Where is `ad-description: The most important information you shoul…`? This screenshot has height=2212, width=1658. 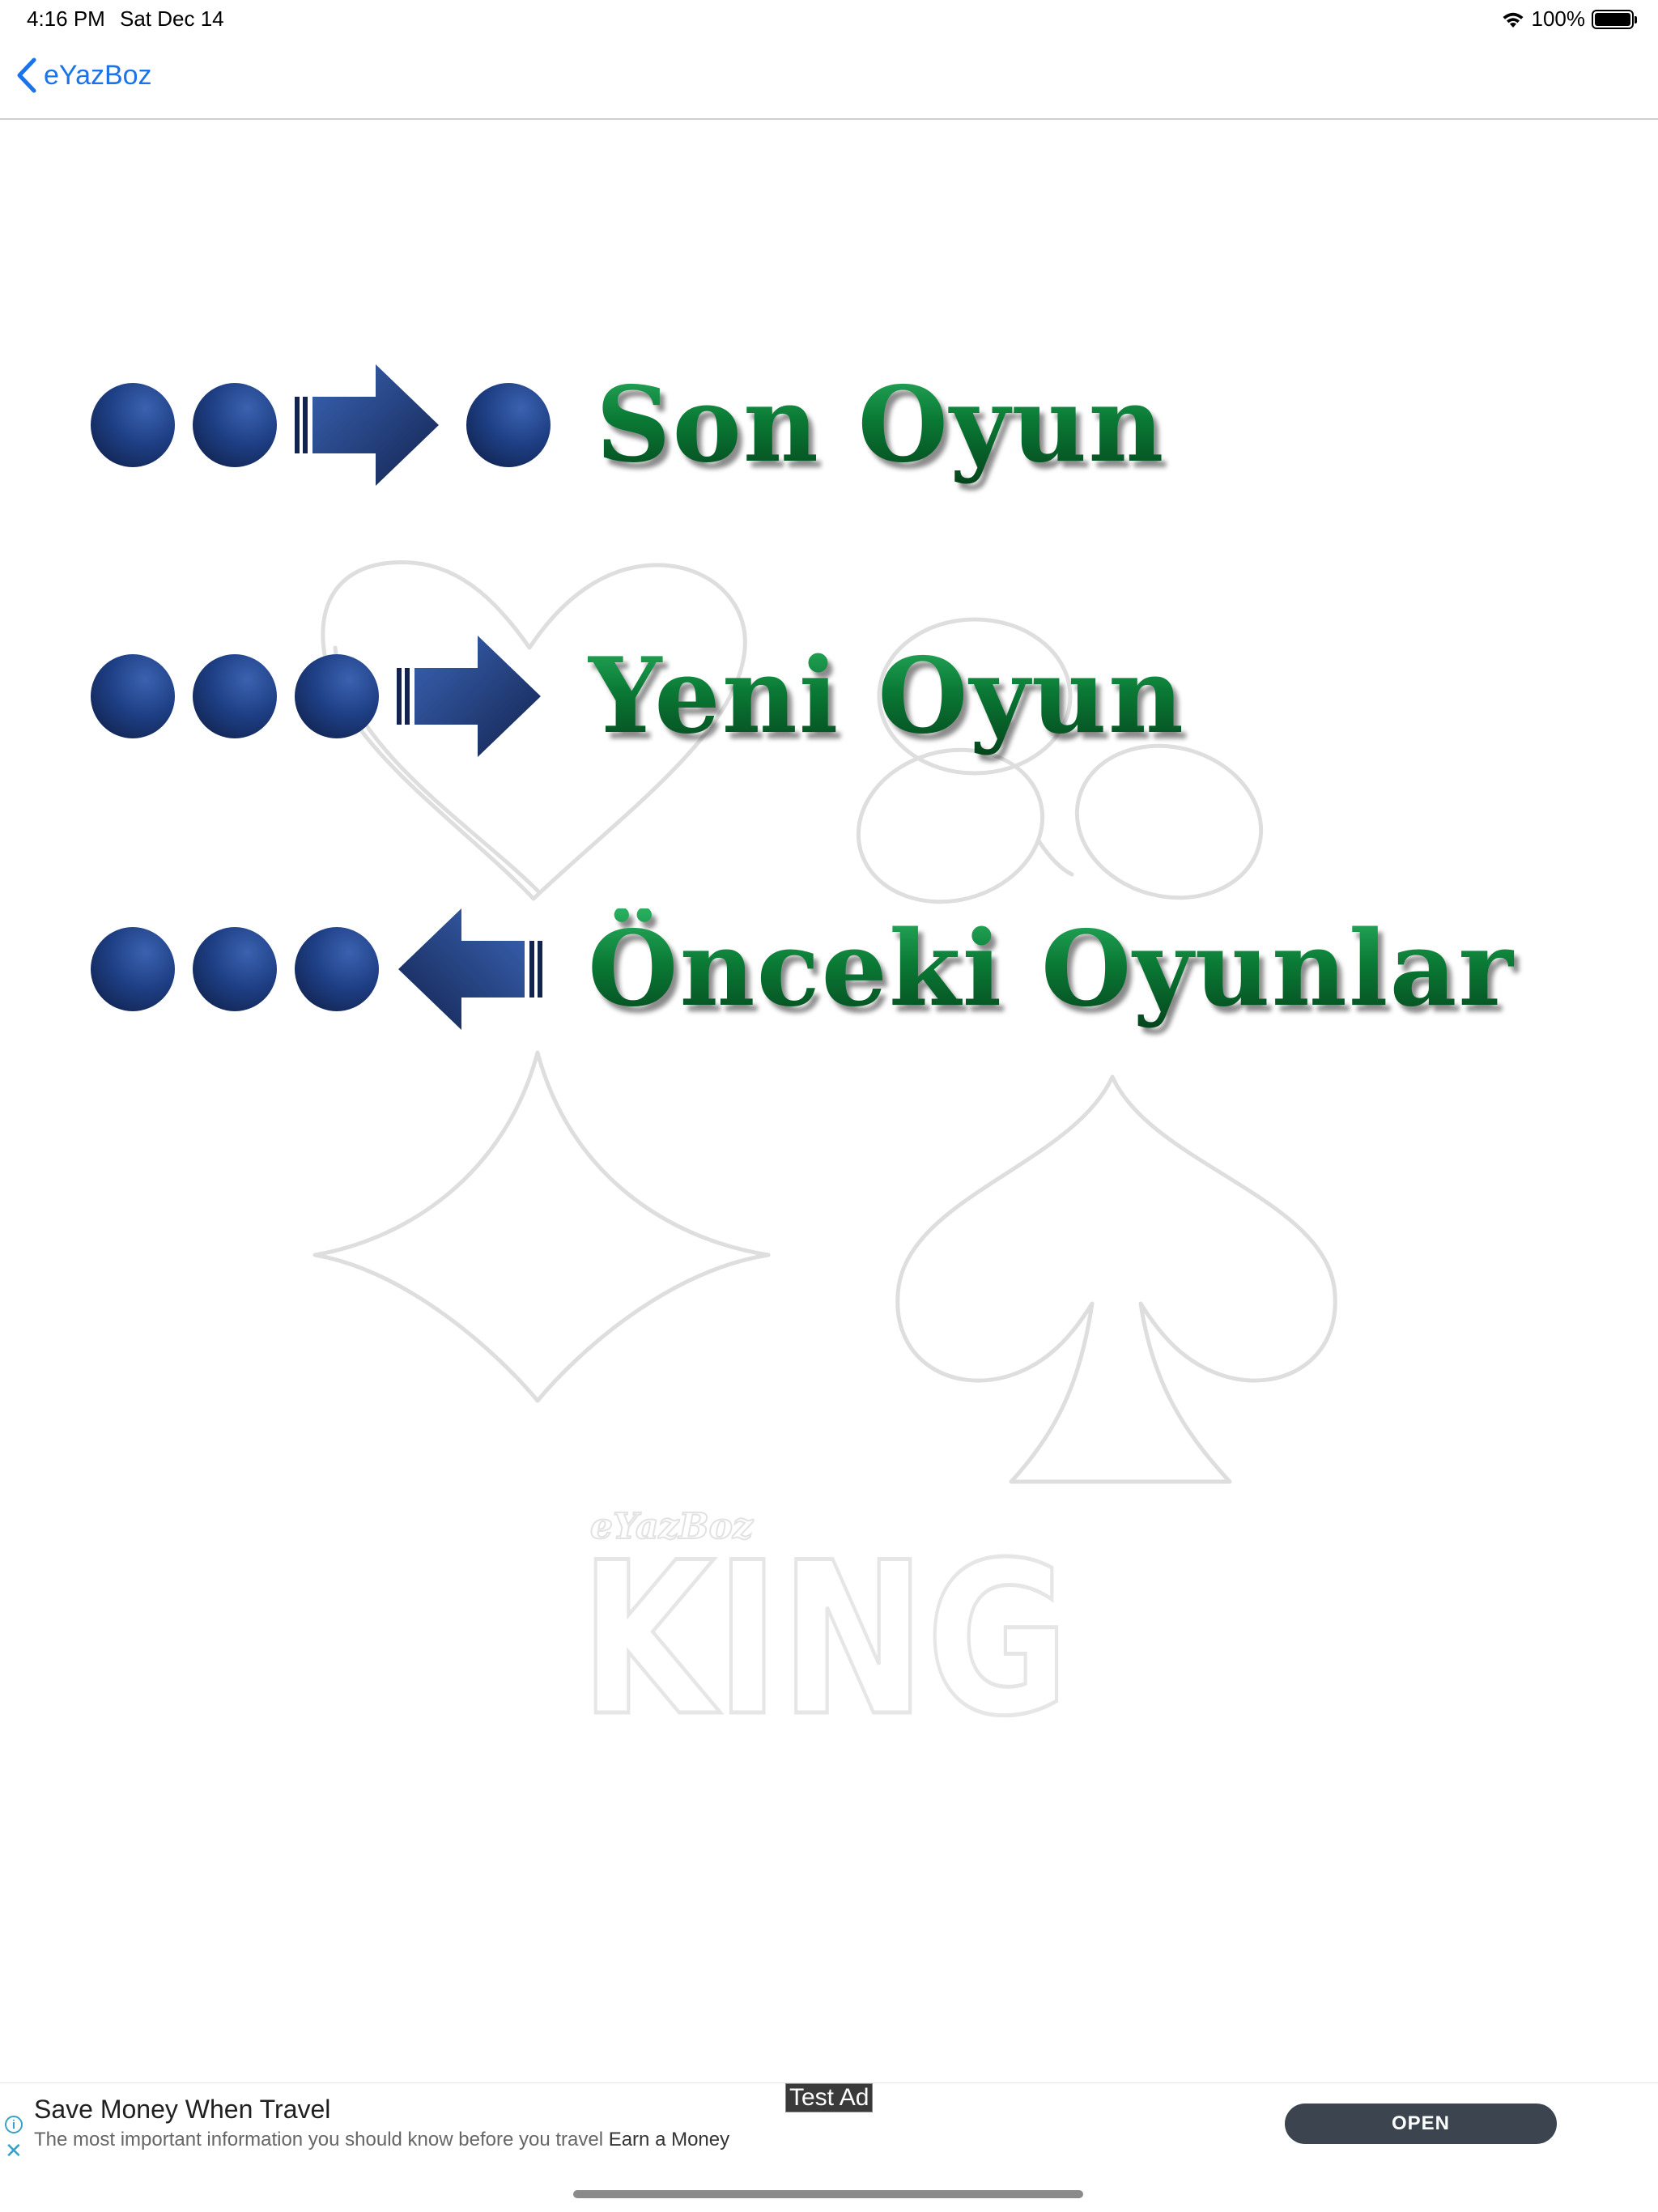
ad-description: The most important information you shoul… is located at coordinates (381, 2140).